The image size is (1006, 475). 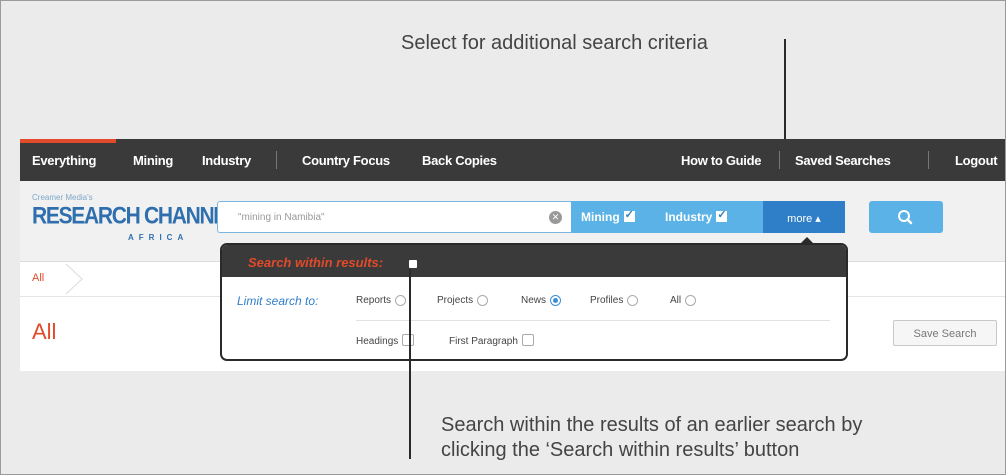 I want to click on filter-mining-label: Mining, so click(x=600, y=217).